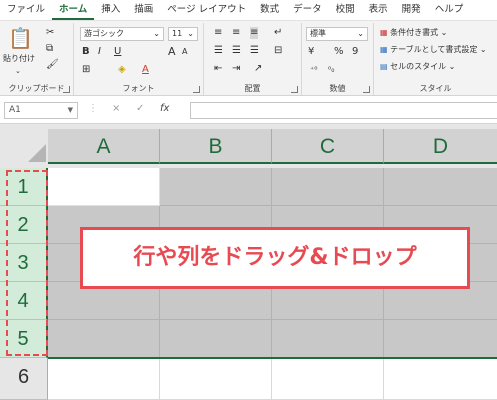  Describe the element at coordinates (331, 70) in the screenshot. I see `decrease-decimal-icon: ⁰₀` at that location.